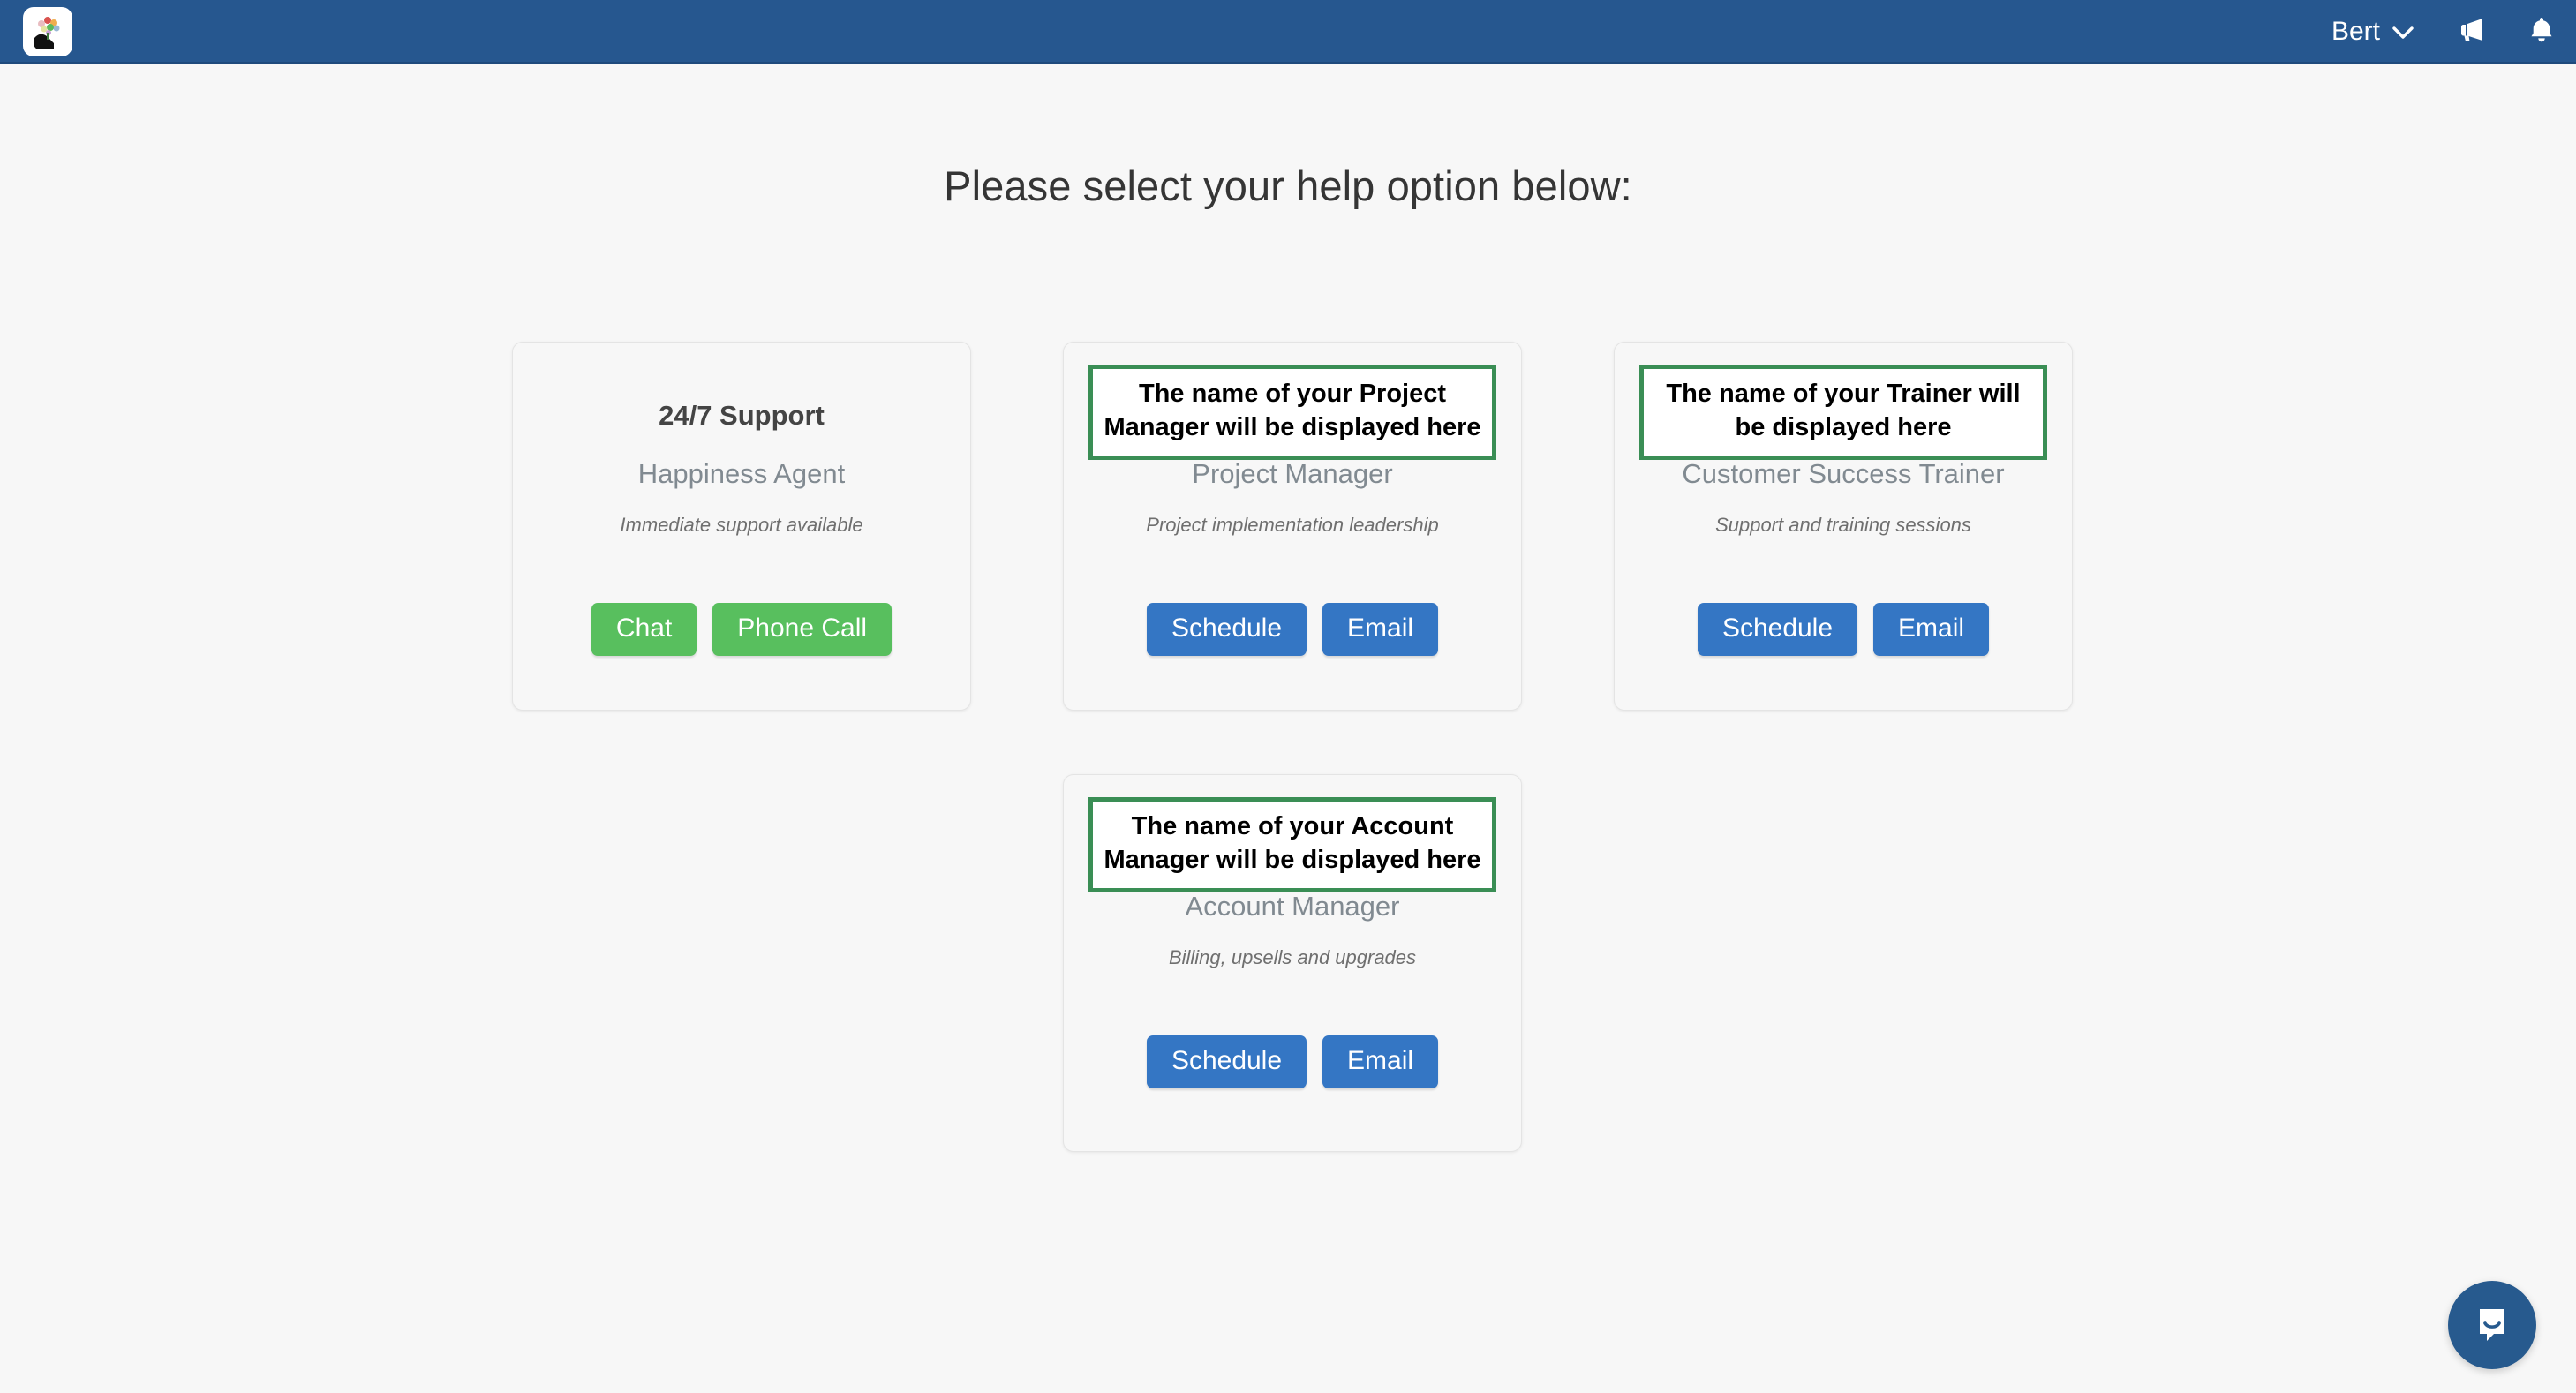  I want to click on card-role: Account Manager, so click(1292, 906).